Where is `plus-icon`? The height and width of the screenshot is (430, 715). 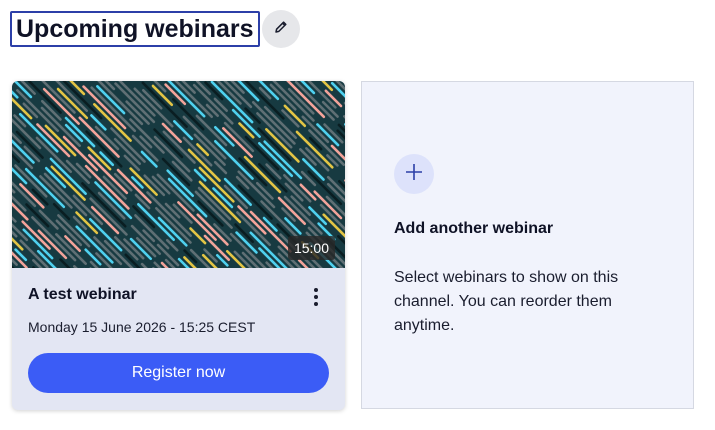
plus-icon is located at coordinates (414, 174).